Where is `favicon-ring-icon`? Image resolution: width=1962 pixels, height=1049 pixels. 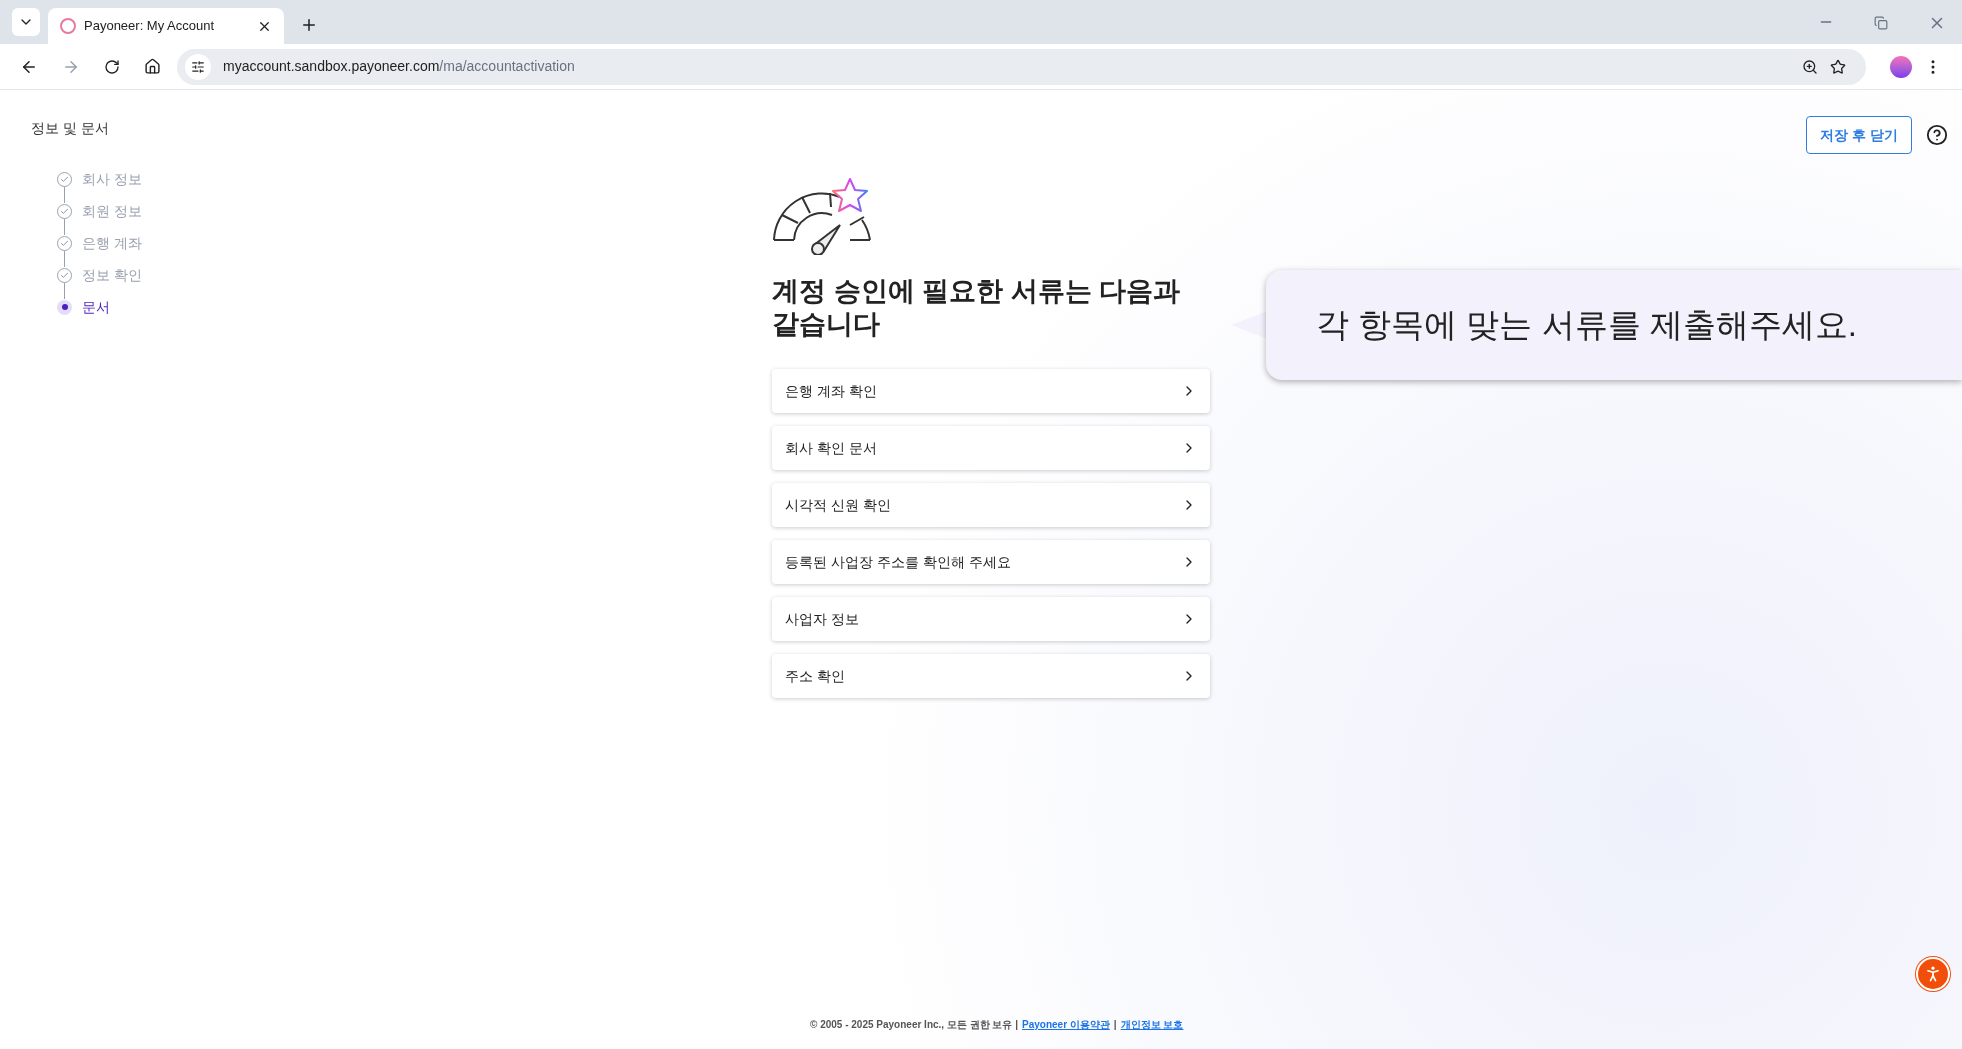 favicon-ring-icon is located at coordinates (68, 26).